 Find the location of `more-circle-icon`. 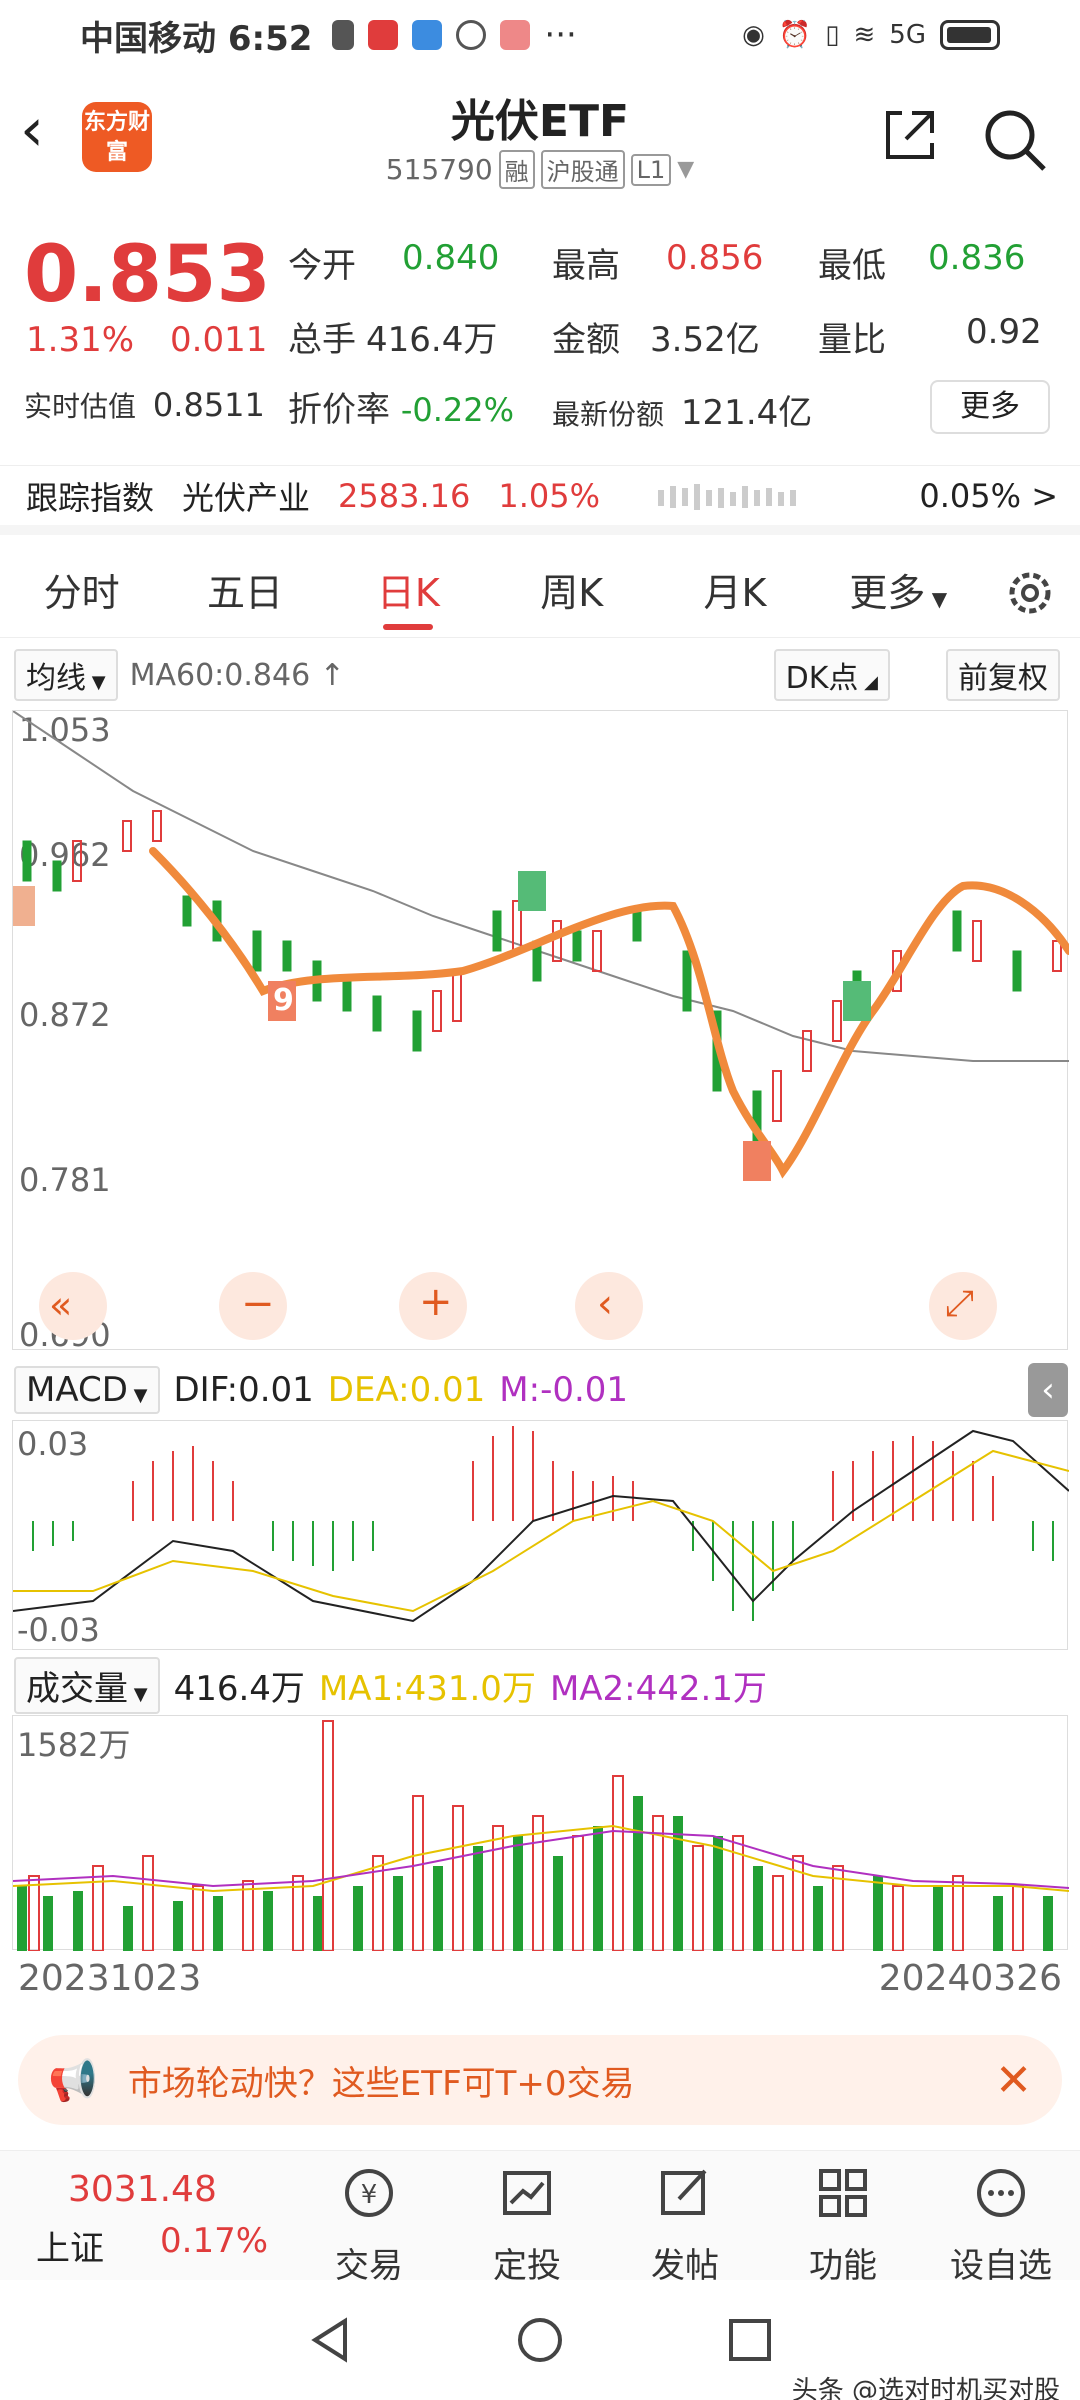

more-circle-icon is located at coordinates (1001, 2193).